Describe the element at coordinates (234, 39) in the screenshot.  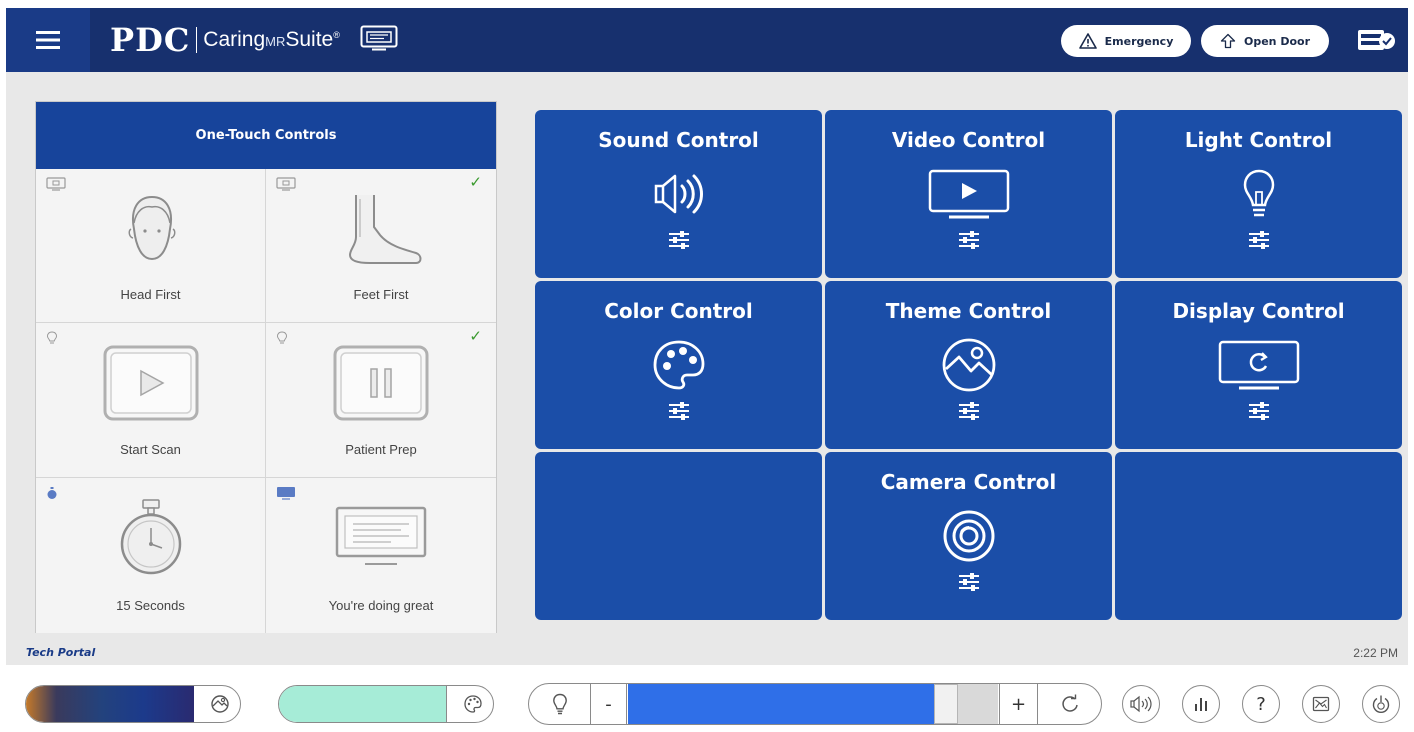
I see `suite-name-main: Caring` at that location.